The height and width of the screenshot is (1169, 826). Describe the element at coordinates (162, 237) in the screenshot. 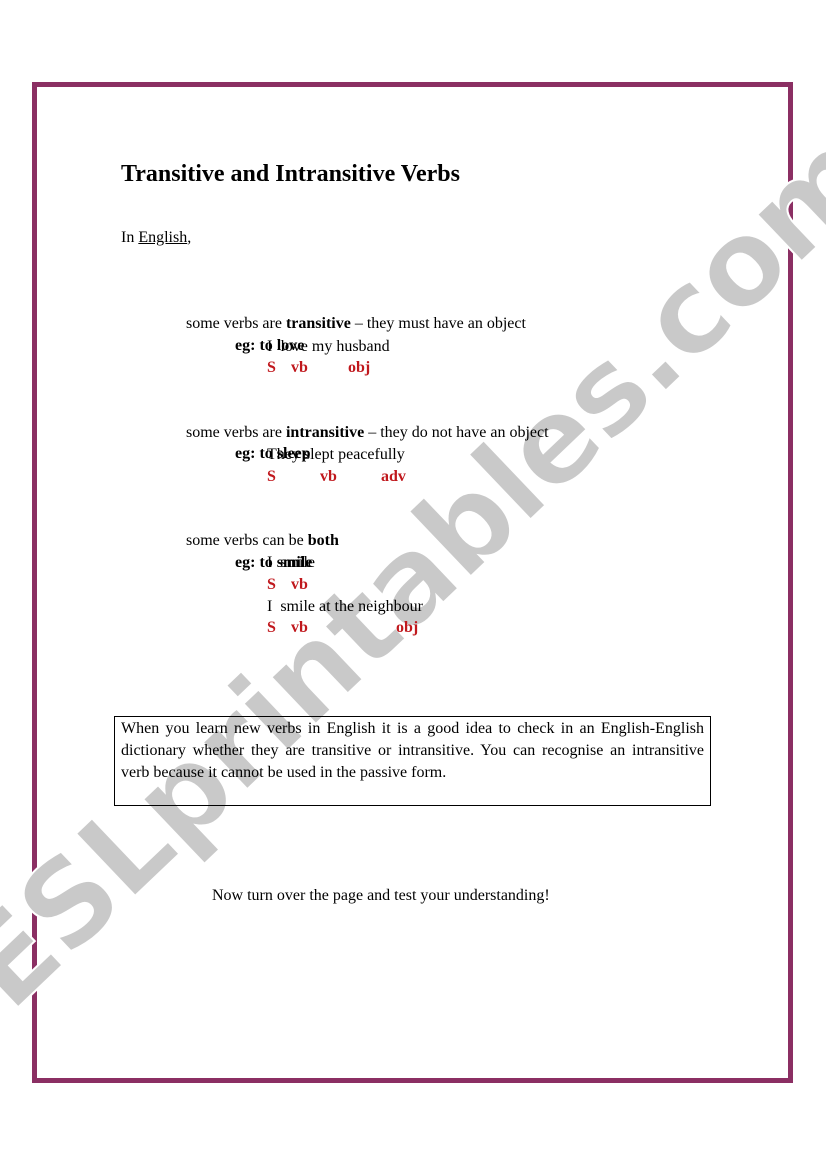

I see `english-link: English` at that location.